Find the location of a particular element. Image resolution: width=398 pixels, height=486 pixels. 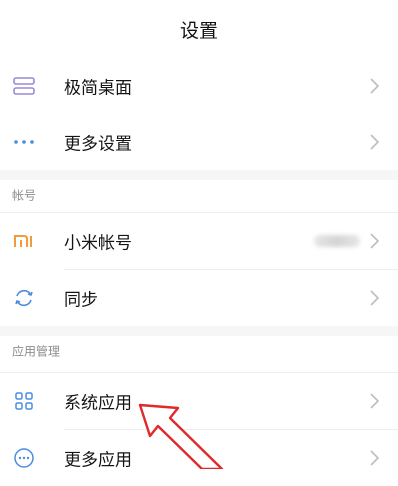

mi-logo-icon is located at coordinates (24, 241).